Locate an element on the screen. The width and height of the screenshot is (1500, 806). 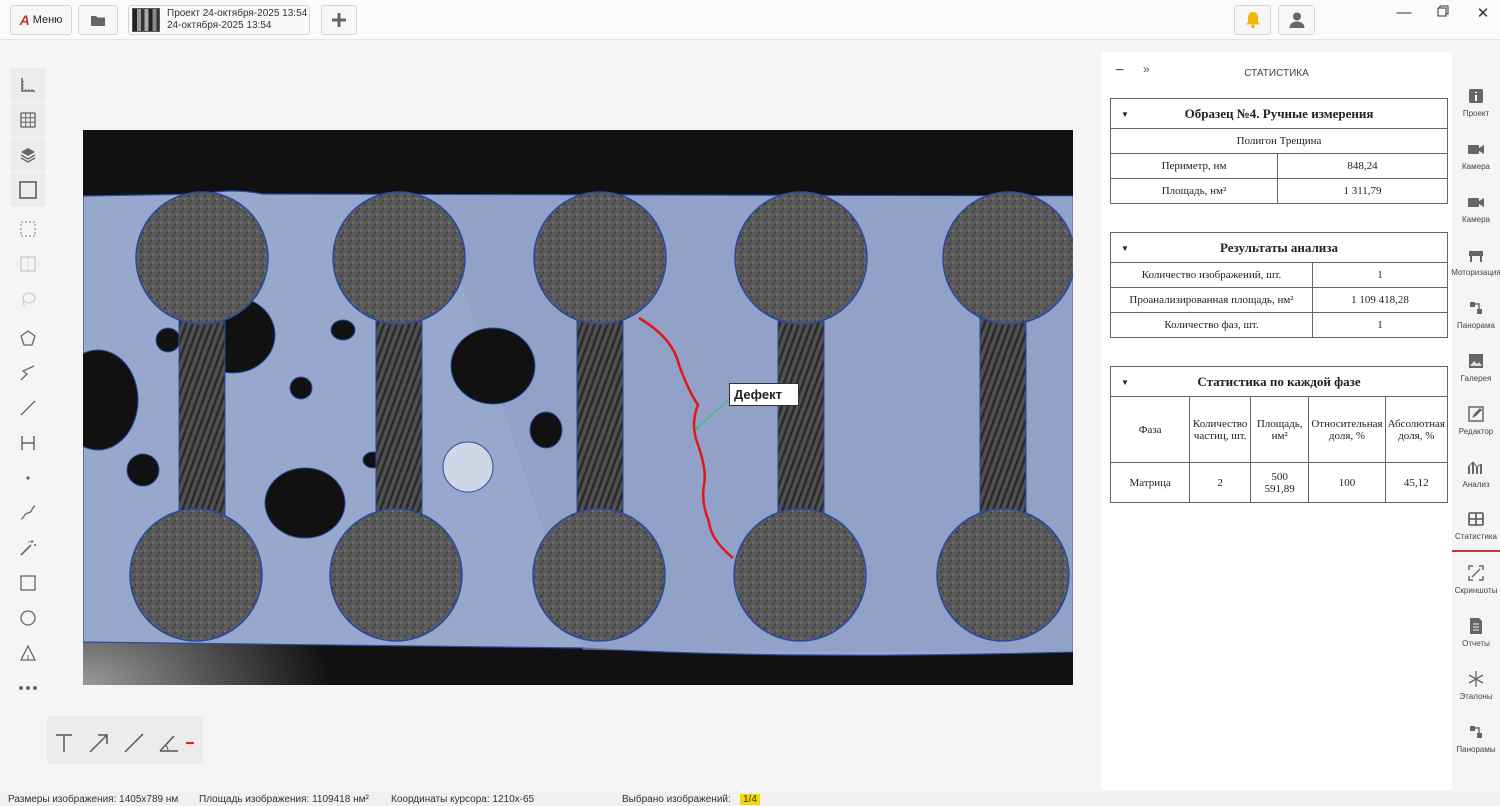
ruler-tool is located at coordinates (28, 85).